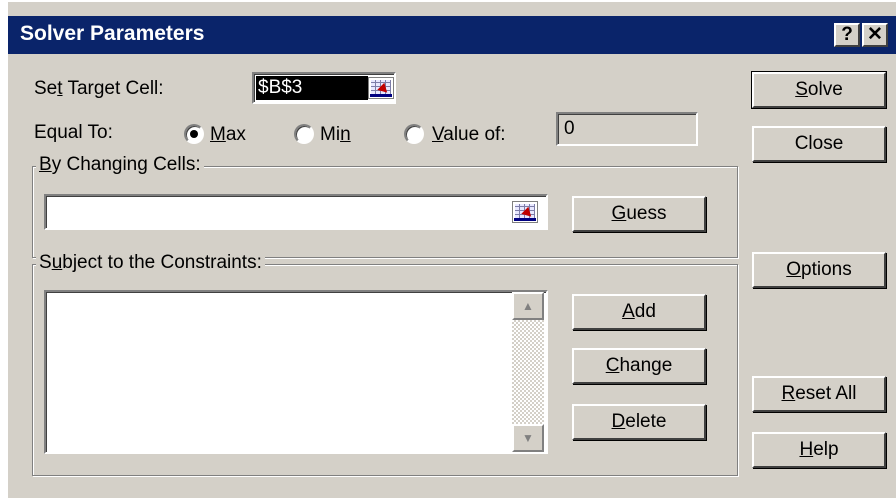 The width and height of the screenshot is (896, 498). I want to click on help-title-button: ?, so click(847, 35).